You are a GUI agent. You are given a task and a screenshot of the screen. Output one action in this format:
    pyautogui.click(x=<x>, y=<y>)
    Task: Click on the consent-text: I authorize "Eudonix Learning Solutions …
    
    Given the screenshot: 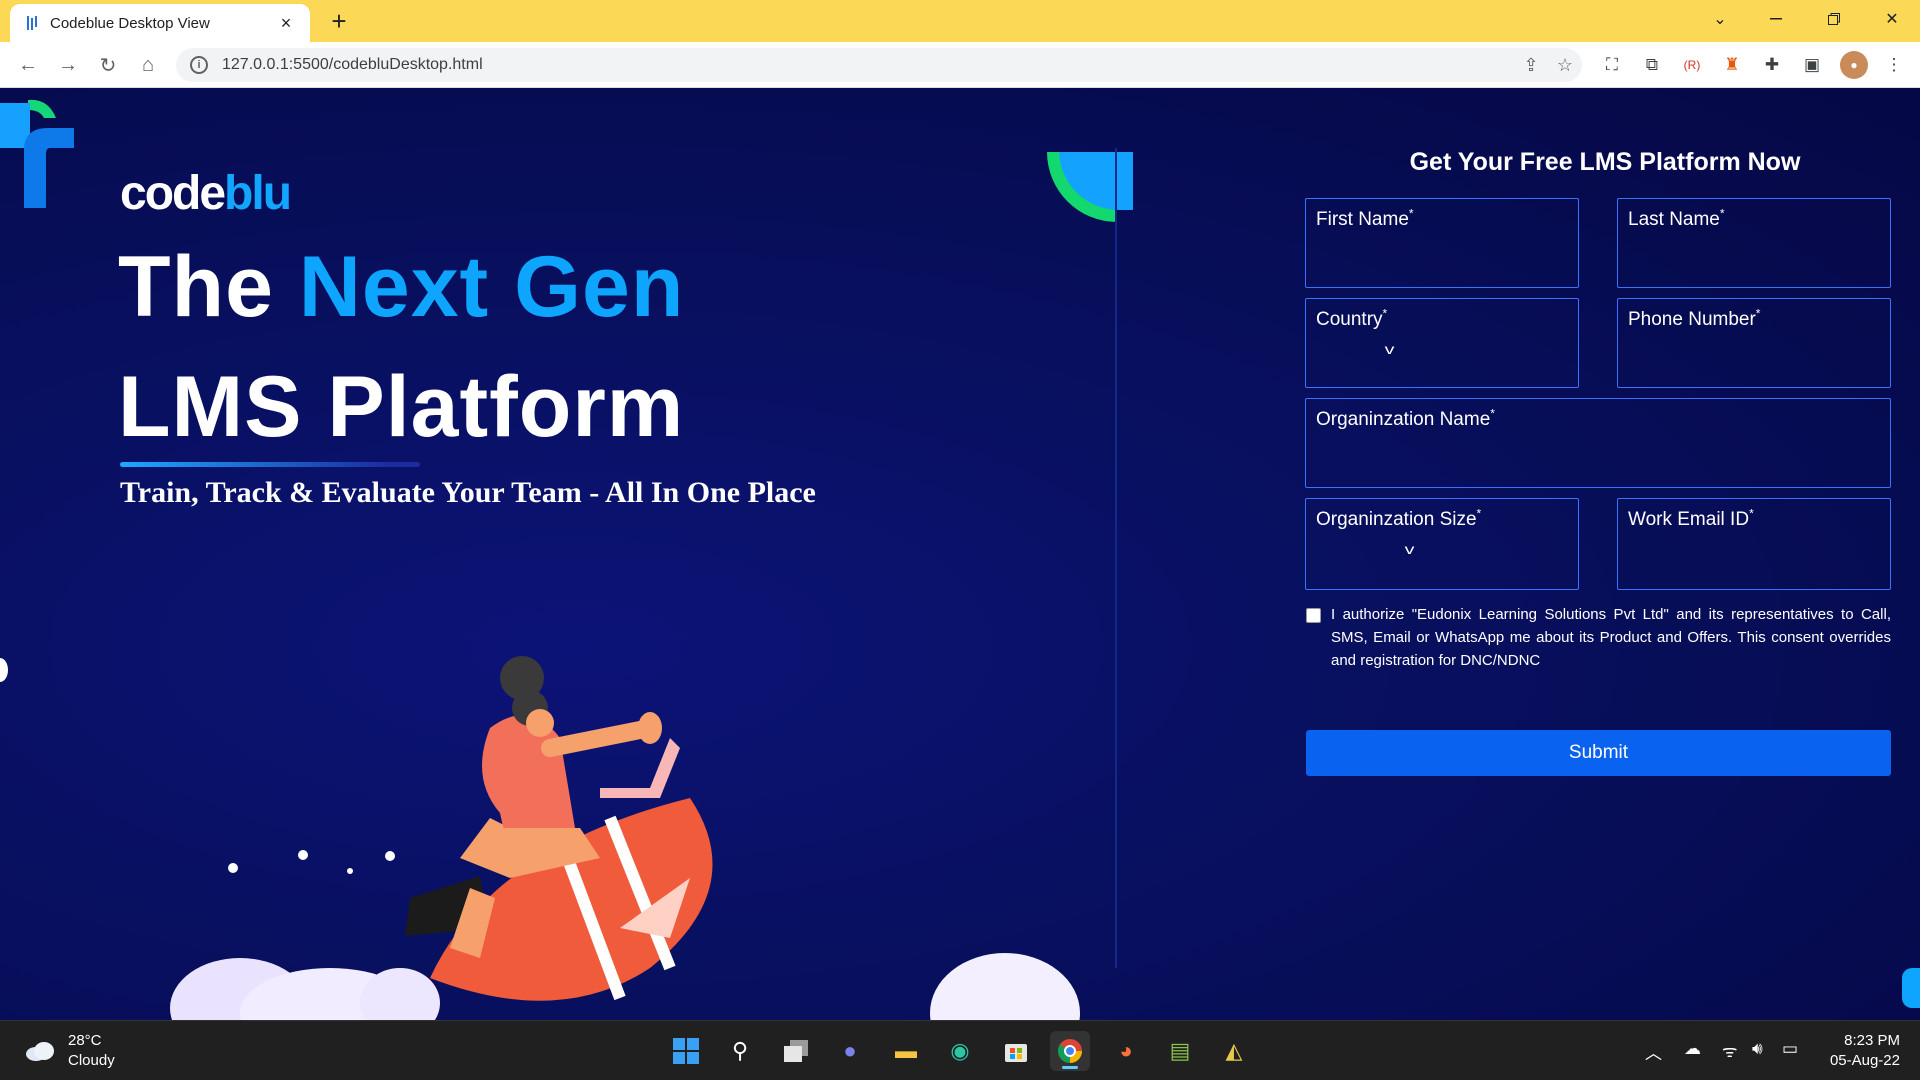 What is the action you would take?
    pyautogui.click(x=1611, y=637)
    